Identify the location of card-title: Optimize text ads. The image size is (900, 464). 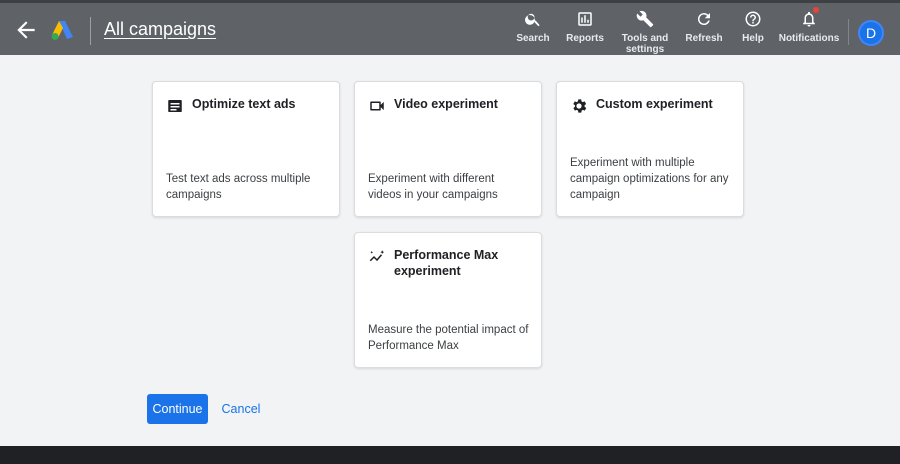
(244, 104).